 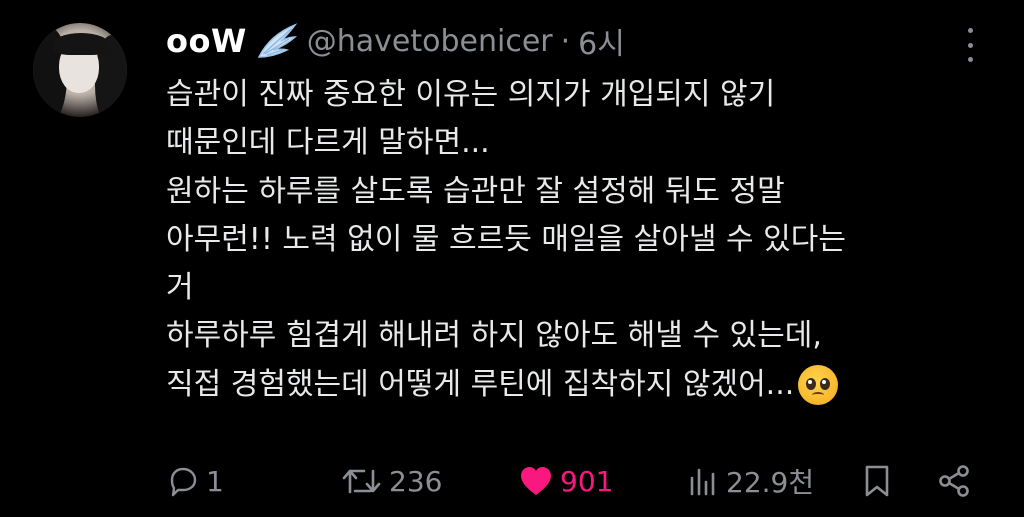 What do you see at coordinates (970, 45) in the screenshot?
I see `more-options-icon` at bounding box center [970, 45].